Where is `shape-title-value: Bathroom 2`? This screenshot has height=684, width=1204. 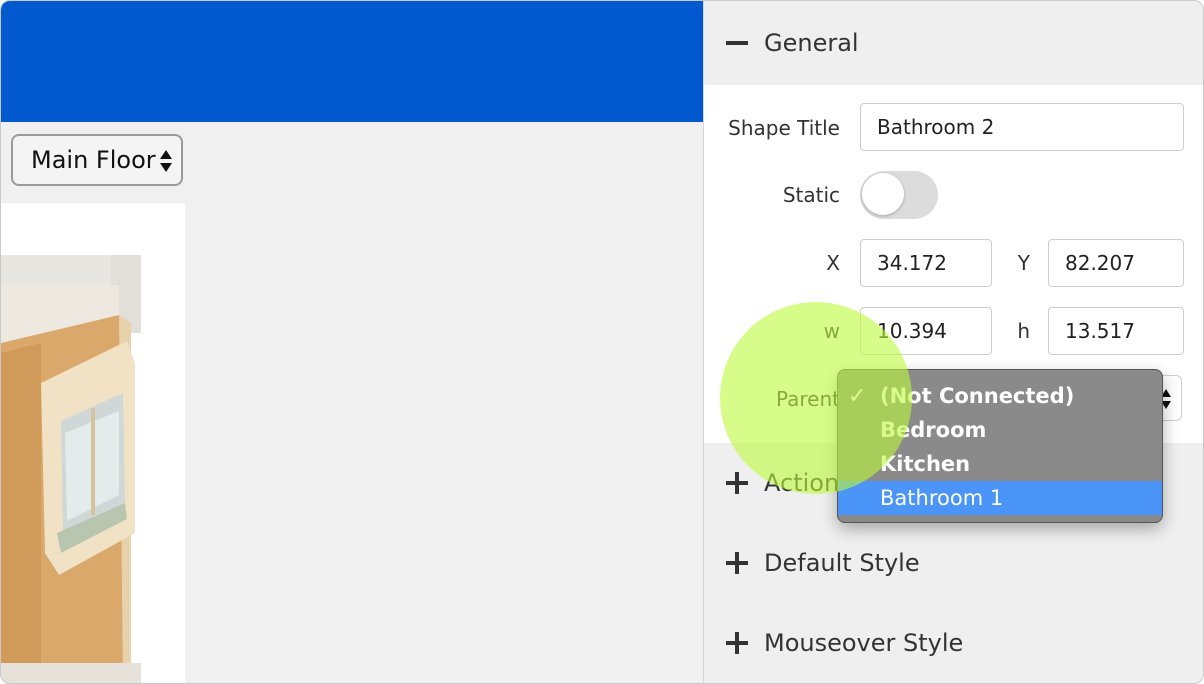 shape-title-value: Bathroom 2 is located at coordinates (936, 127).